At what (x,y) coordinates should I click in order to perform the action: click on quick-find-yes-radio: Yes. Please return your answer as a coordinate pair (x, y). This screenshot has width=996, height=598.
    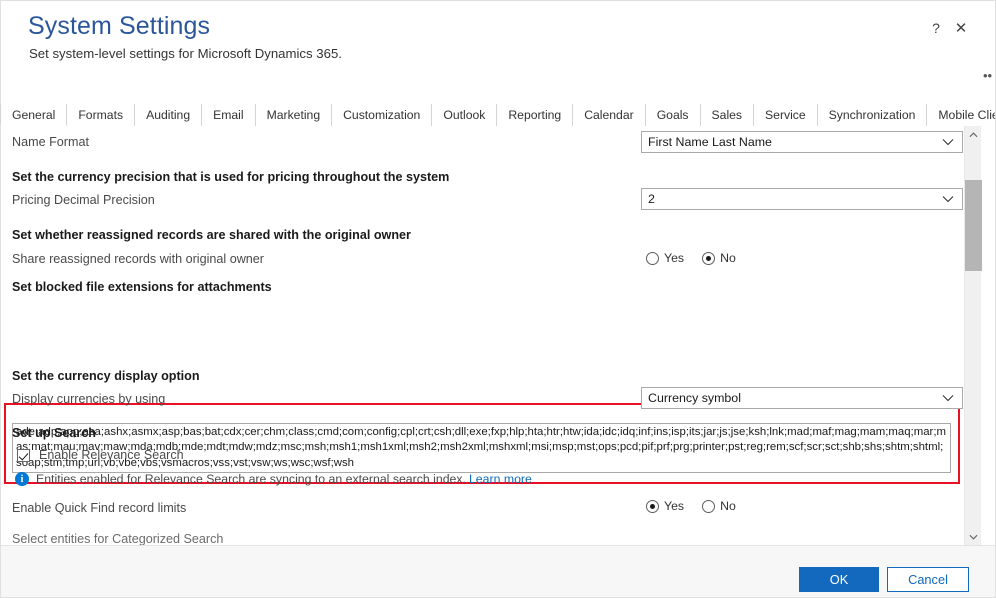
    Looking at the image, I should click on (665, 506).